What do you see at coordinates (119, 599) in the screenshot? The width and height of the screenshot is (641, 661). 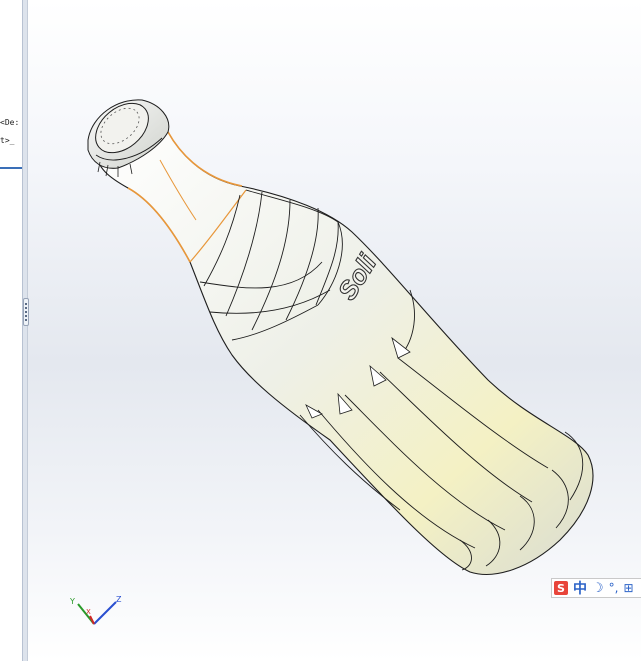 I see `triad-z-label: Z` at bounding box center [119, 599].